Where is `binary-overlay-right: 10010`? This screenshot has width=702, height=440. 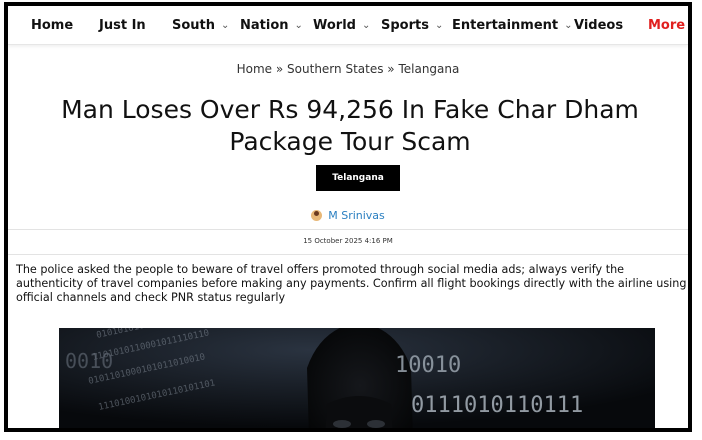 binary-overlay-right: 10010 is located at coordinates (428, 365).